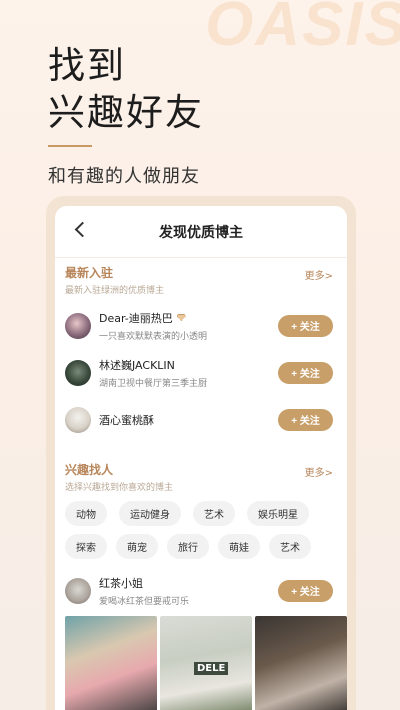 The height and width of the screenshot is (710, 400). I want to click on diamond-icon, so click(181, 317).